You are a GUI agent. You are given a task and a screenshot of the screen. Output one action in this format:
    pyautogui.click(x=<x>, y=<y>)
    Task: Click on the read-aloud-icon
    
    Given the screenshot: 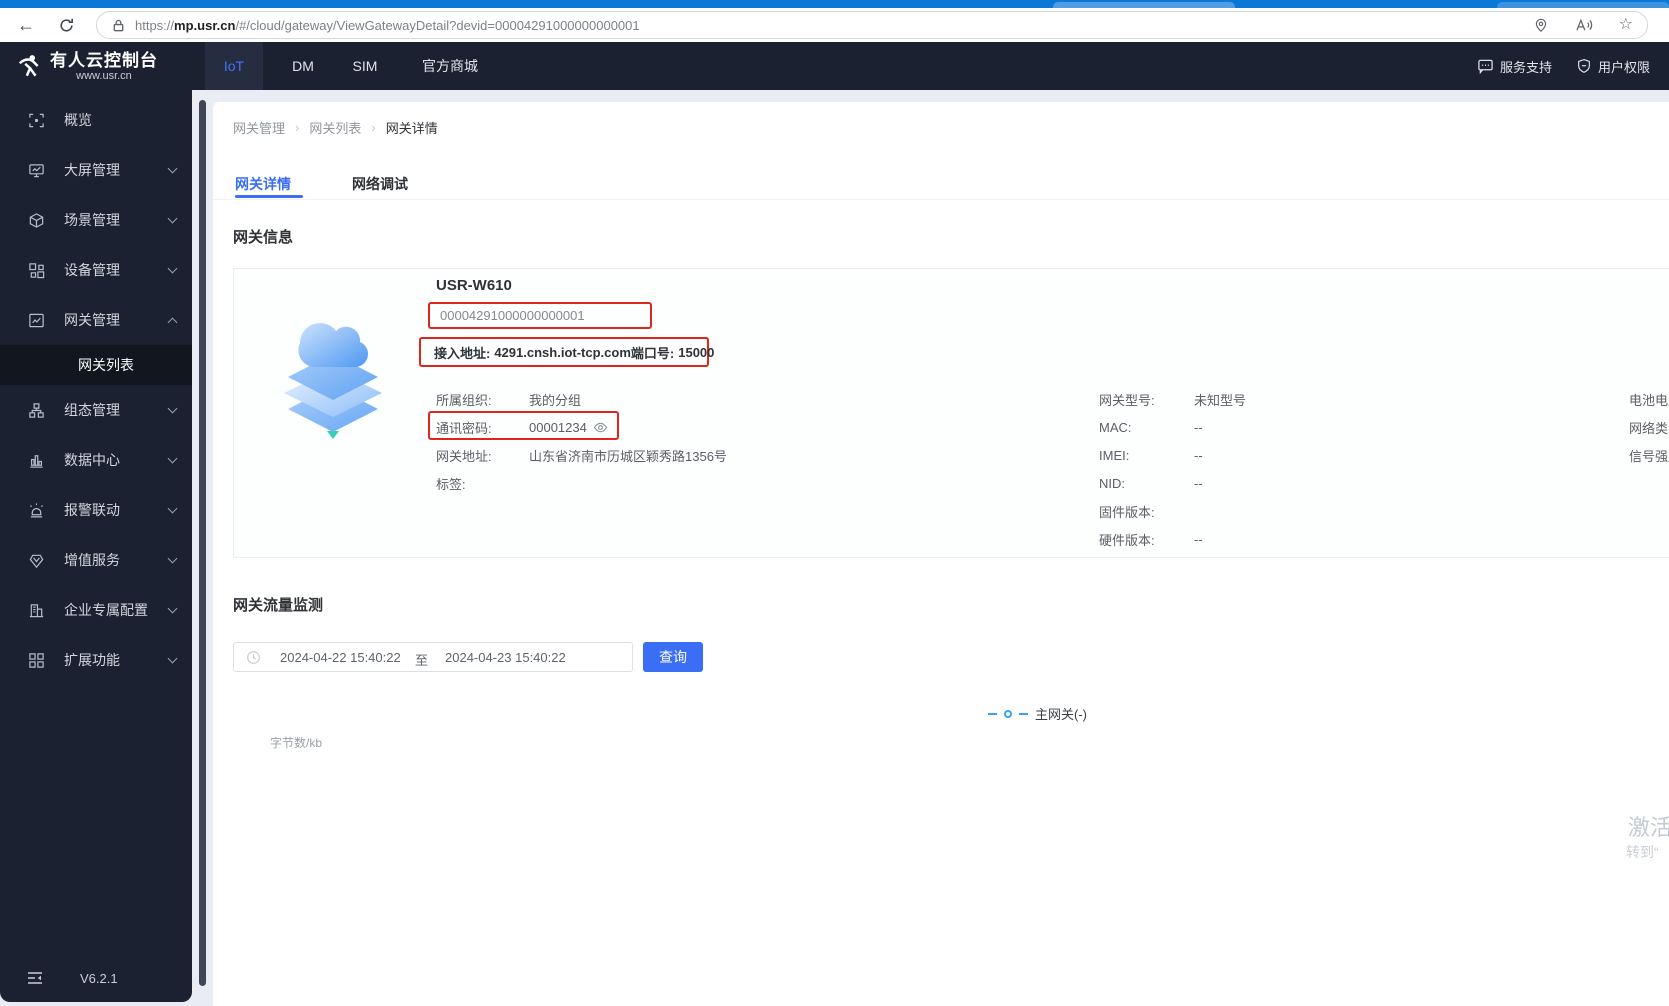 What is the action you would take?
    pyautogui.click(x=1584, y=25)
    